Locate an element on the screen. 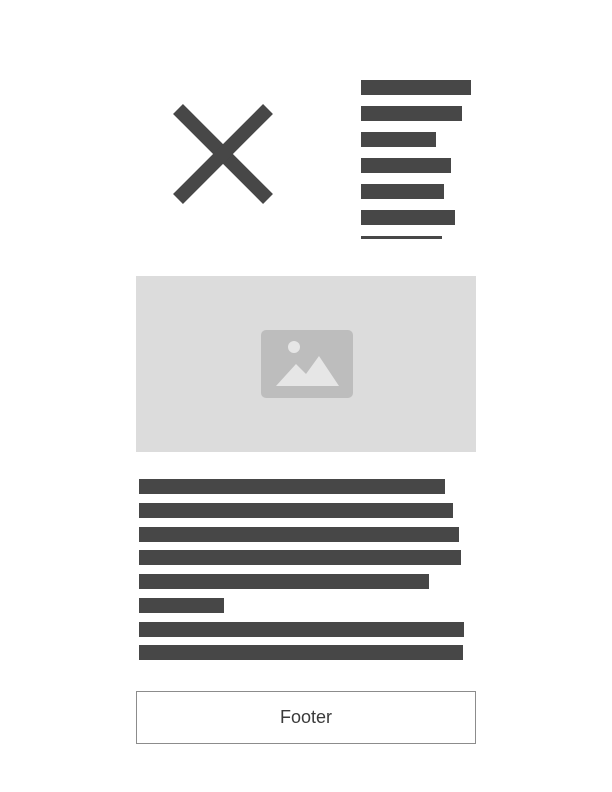 Image resolution: width=612 pixels, height=792 pixels. image-icon is located at coordinates (307, 364).